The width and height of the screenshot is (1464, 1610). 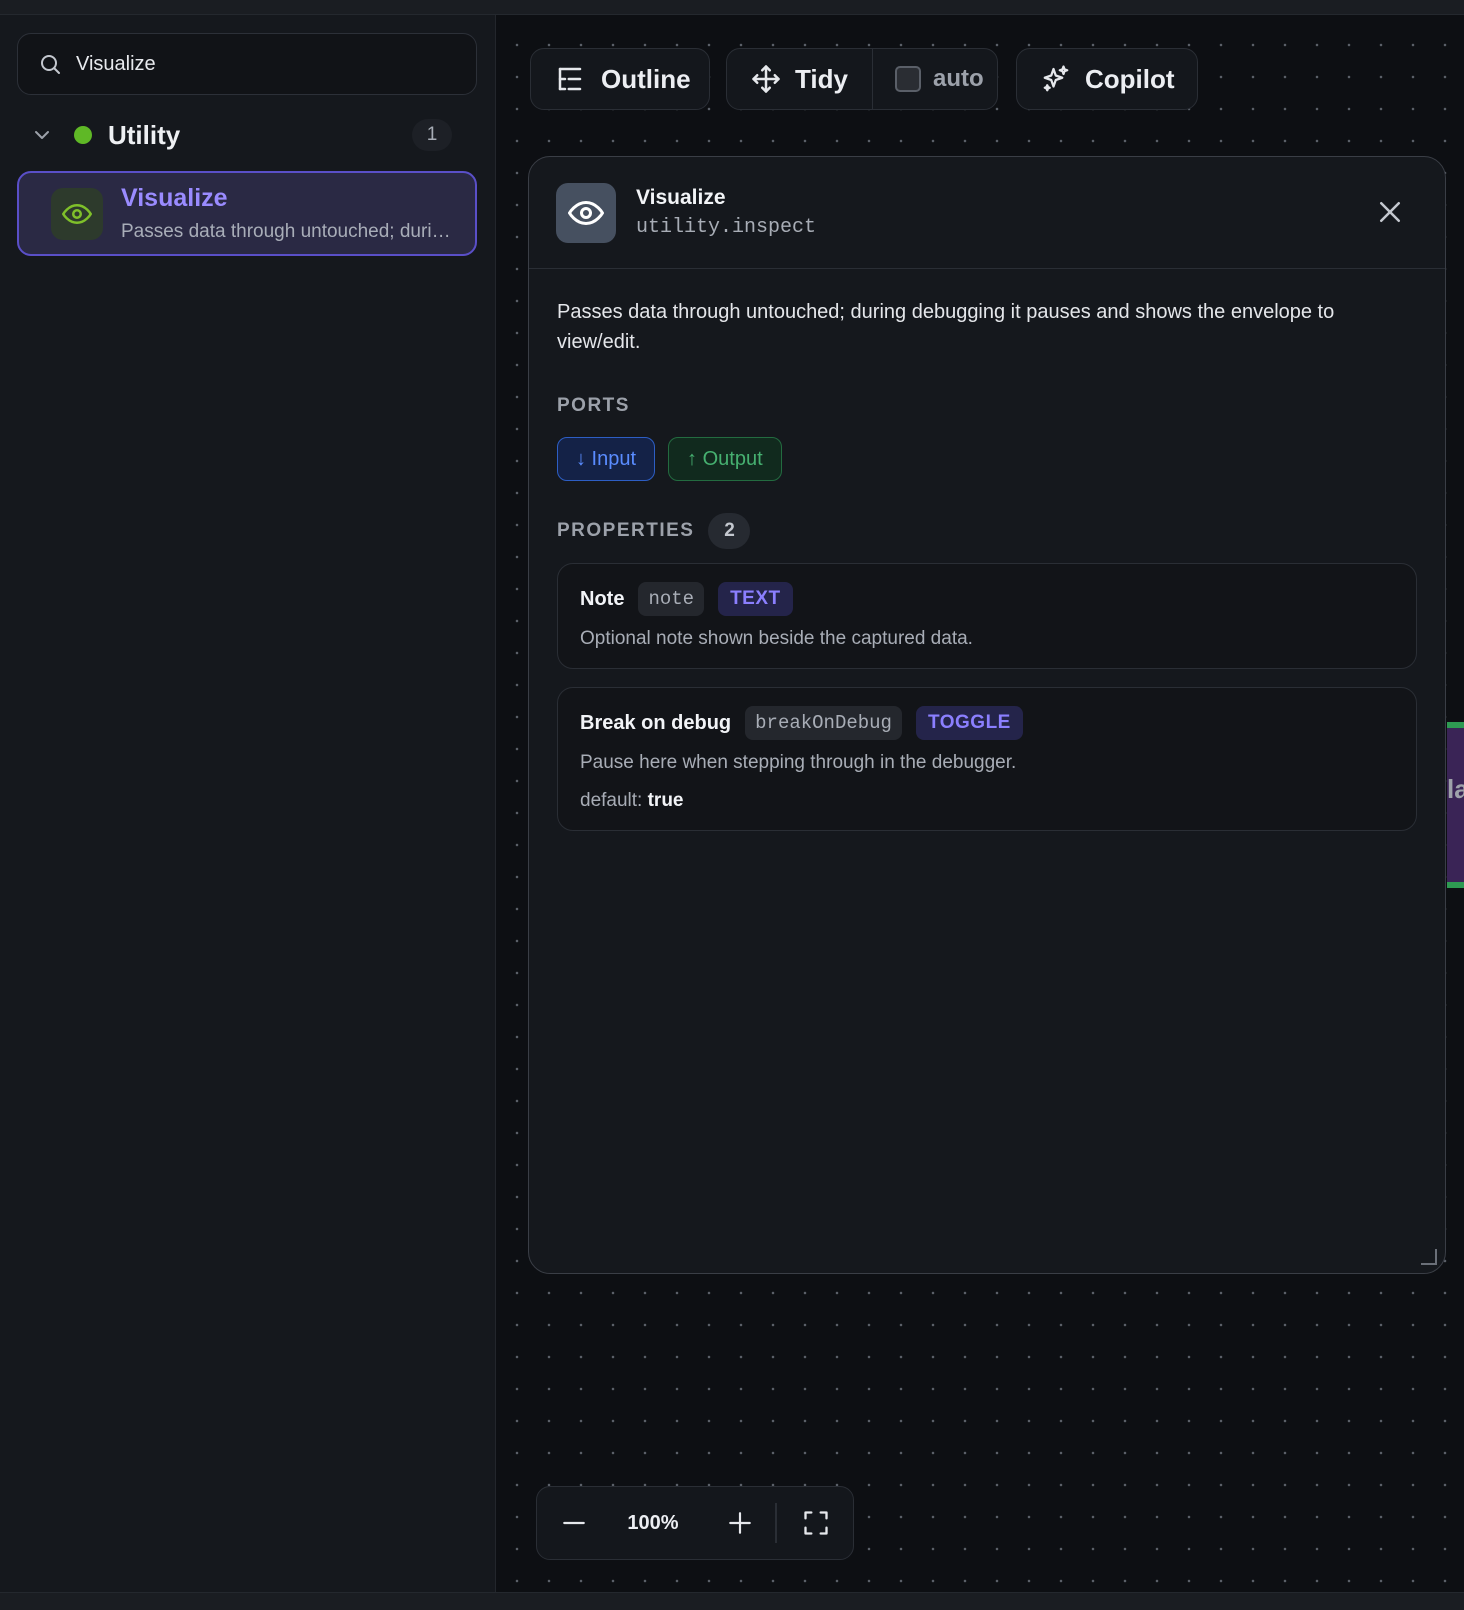 I want to click on close-icon, so click(x=1390, y=212).